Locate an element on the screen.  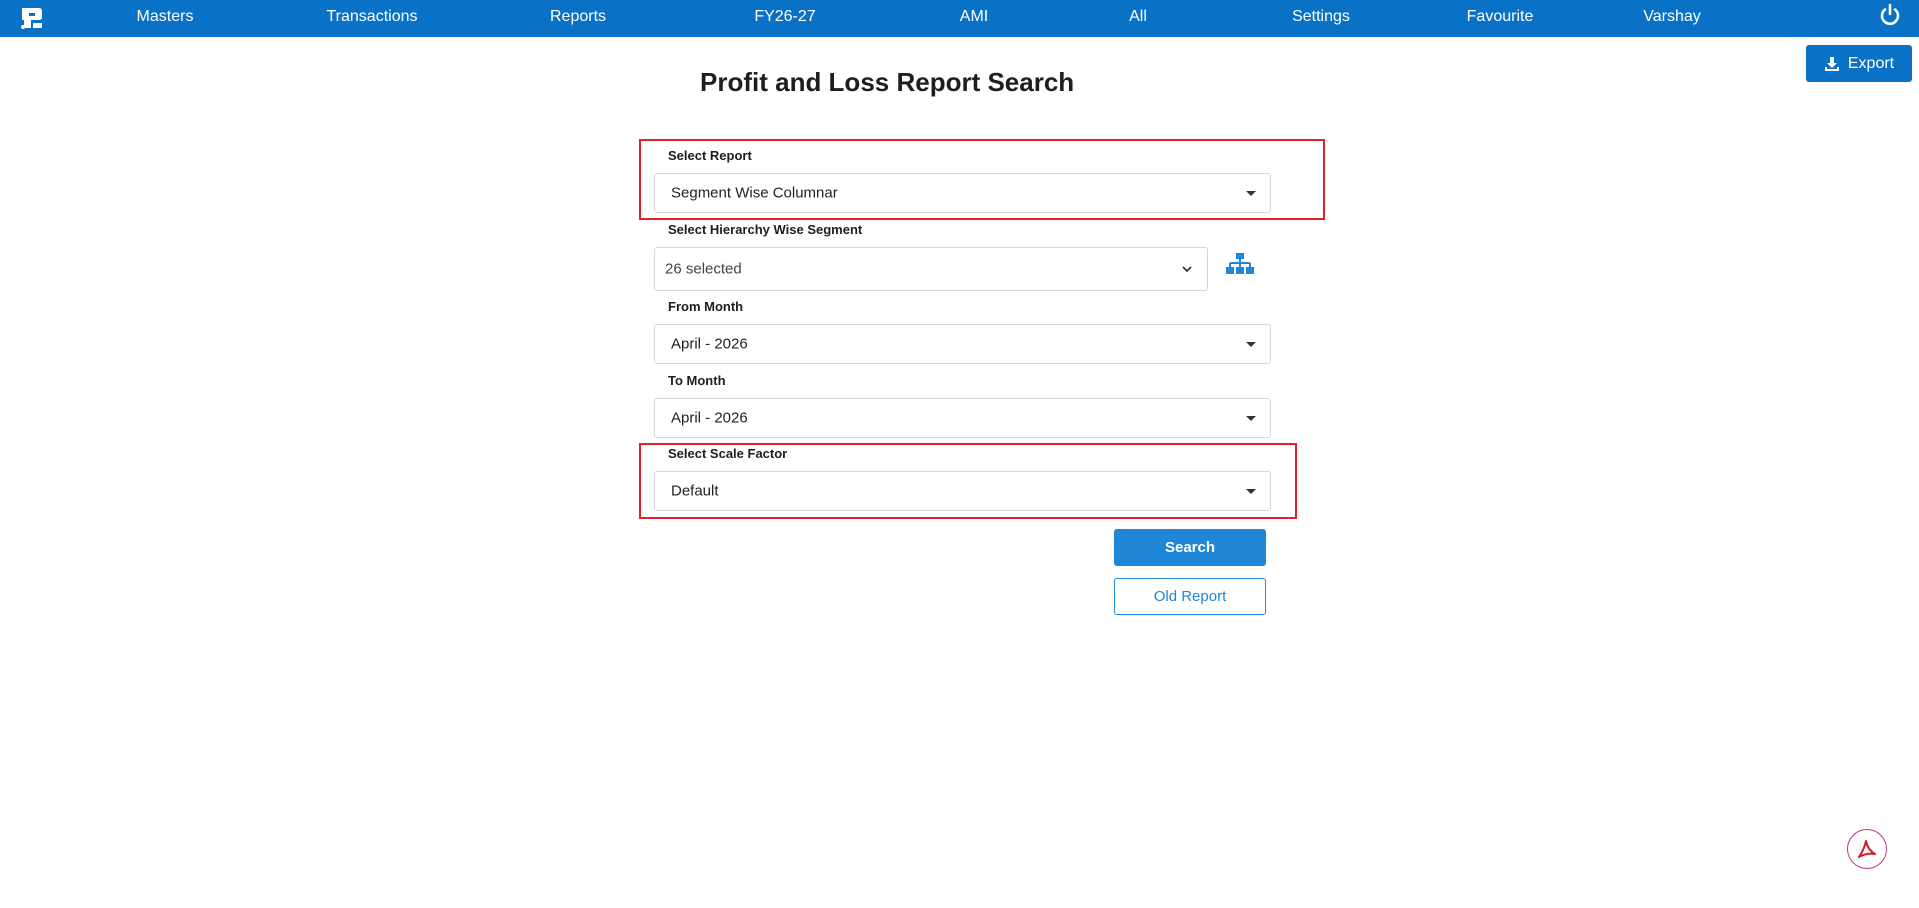
from-month-value: April - 2026 is located at coordinates (709, 344).